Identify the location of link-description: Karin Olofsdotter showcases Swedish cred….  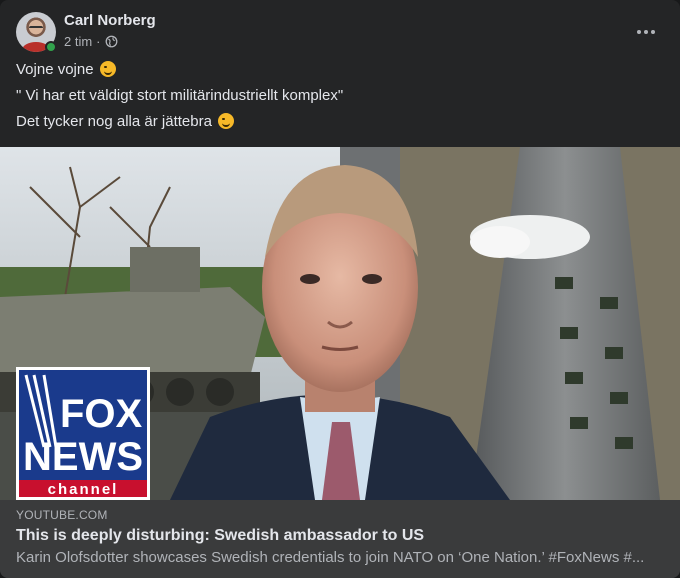
(330, 557).